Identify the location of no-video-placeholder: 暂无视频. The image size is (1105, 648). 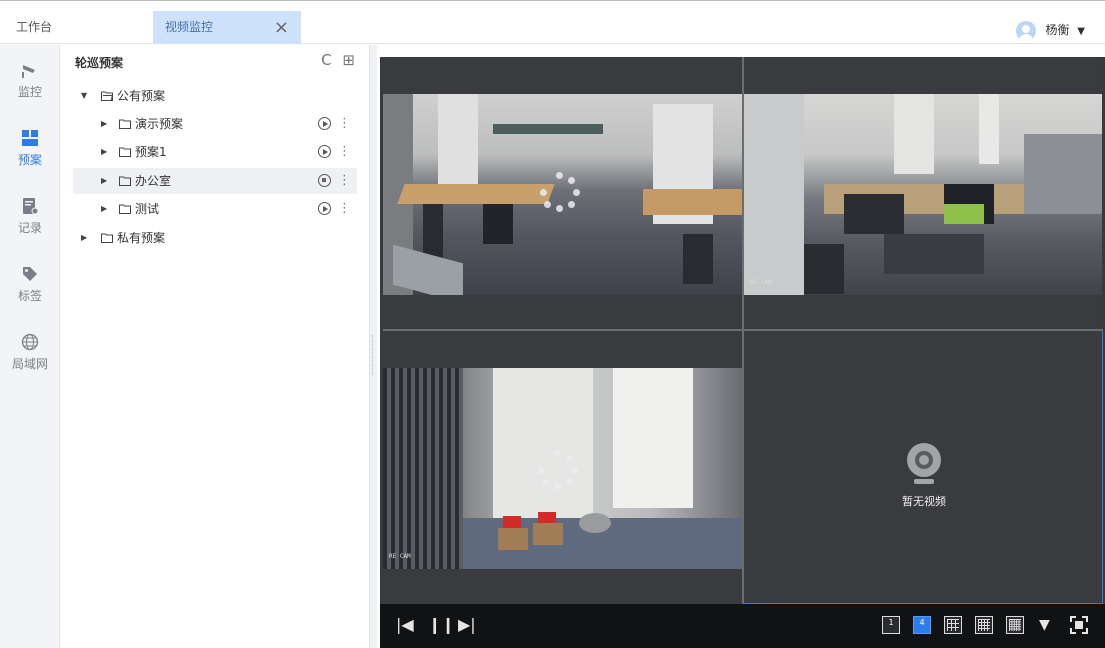
(924, 476).